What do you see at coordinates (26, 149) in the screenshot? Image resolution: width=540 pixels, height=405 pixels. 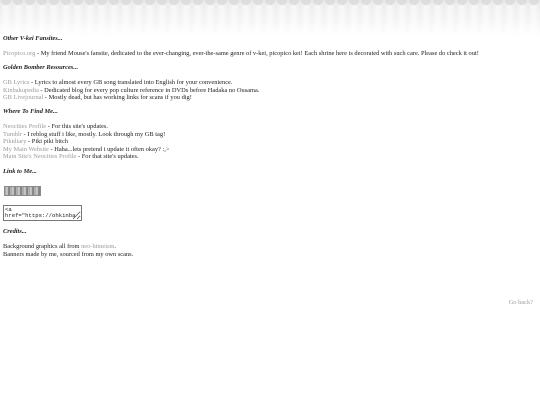 I see `main-website-link: My Main Website` at bounding box center [26, 149].